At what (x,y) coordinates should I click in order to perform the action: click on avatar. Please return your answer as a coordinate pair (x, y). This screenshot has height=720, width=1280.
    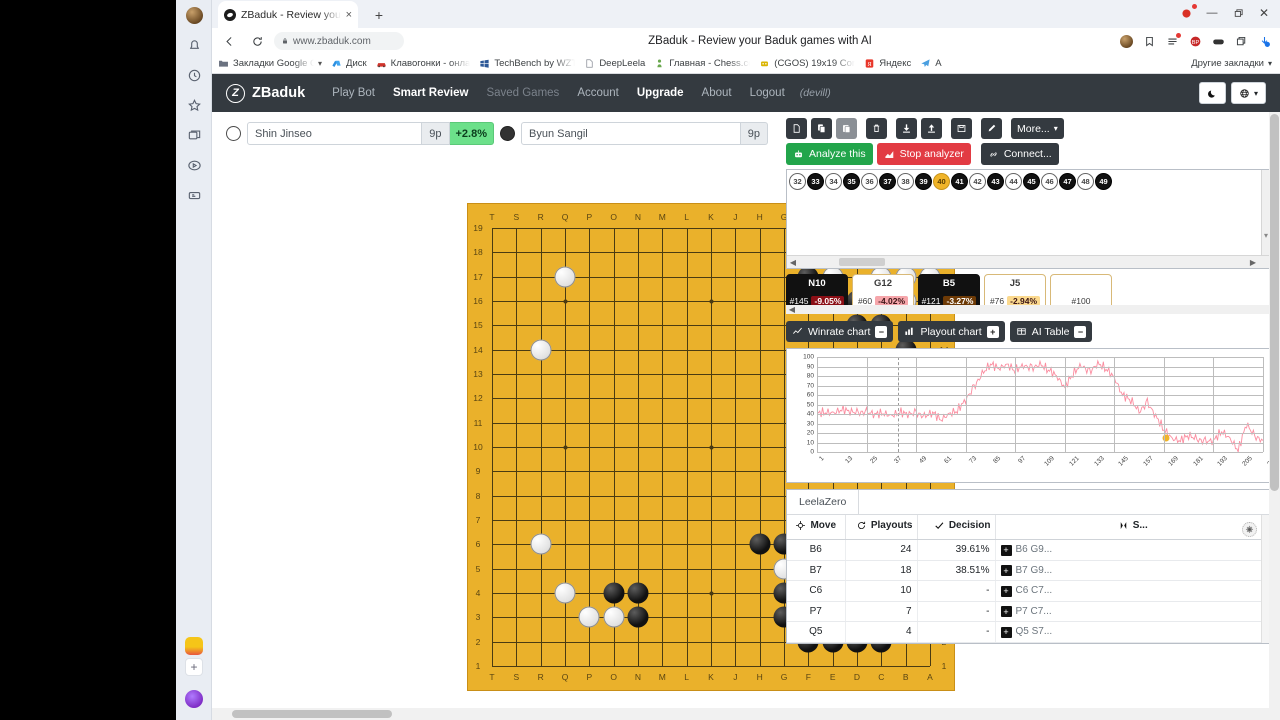
    Looking at the image, I should click on (194, 15).